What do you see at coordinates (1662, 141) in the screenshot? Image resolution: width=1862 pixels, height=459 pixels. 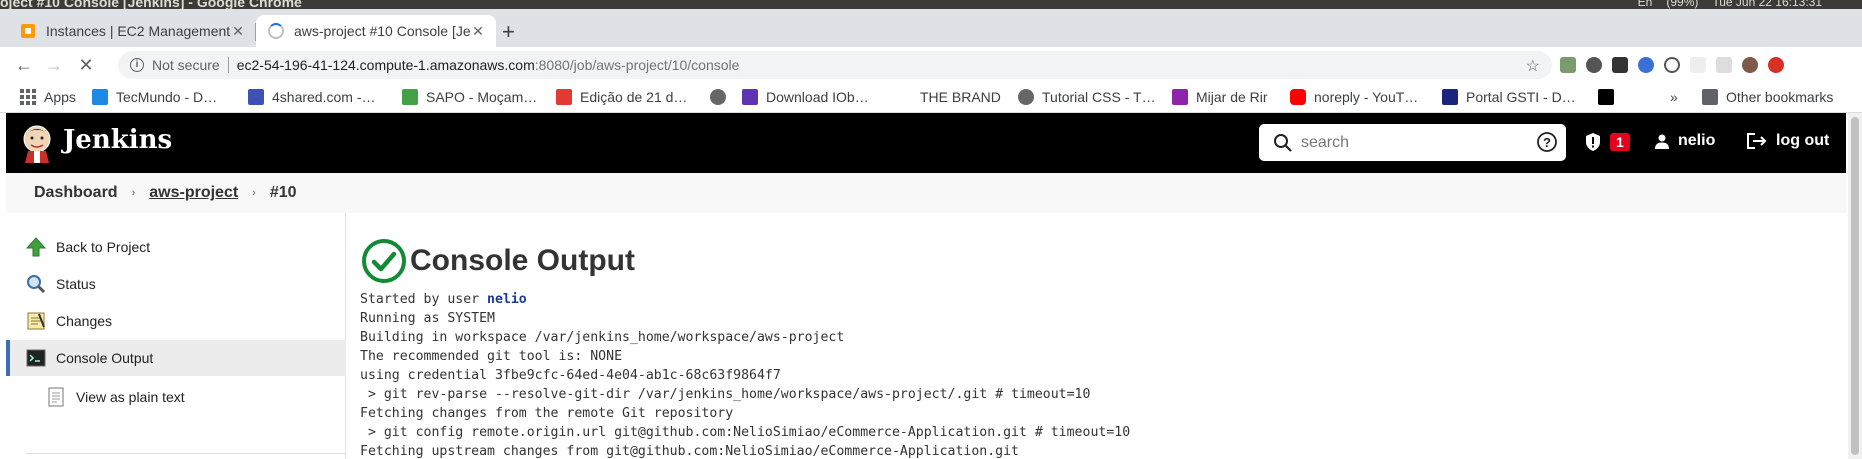 I see `user-icon` at bounding box center [1662, 141].